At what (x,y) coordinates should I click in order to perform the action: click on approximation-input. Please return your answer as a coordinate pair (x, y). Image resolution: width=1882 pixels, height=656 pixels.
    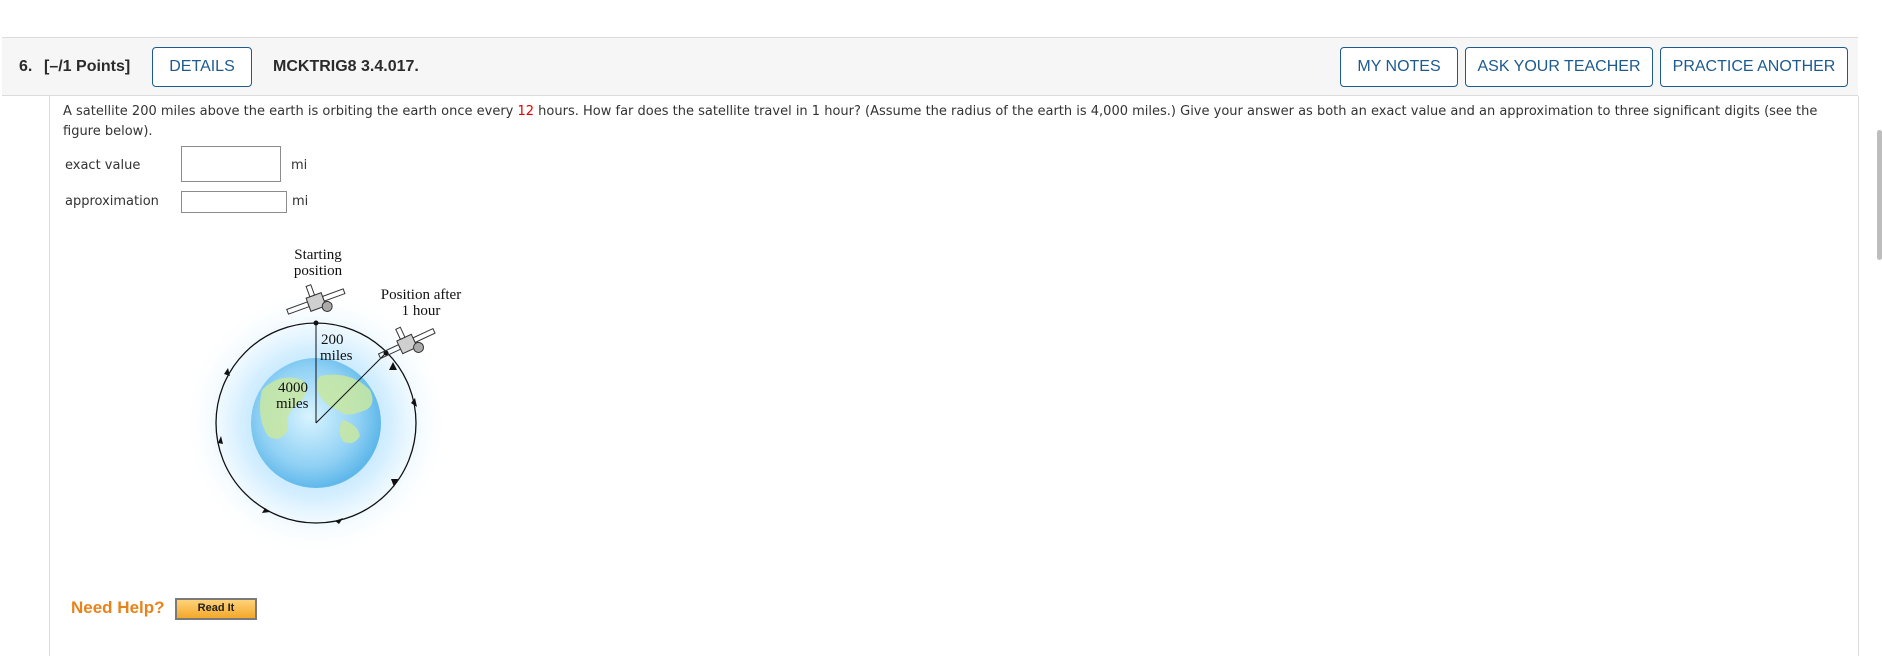
    Looking at the image, I should click on (234, 202).